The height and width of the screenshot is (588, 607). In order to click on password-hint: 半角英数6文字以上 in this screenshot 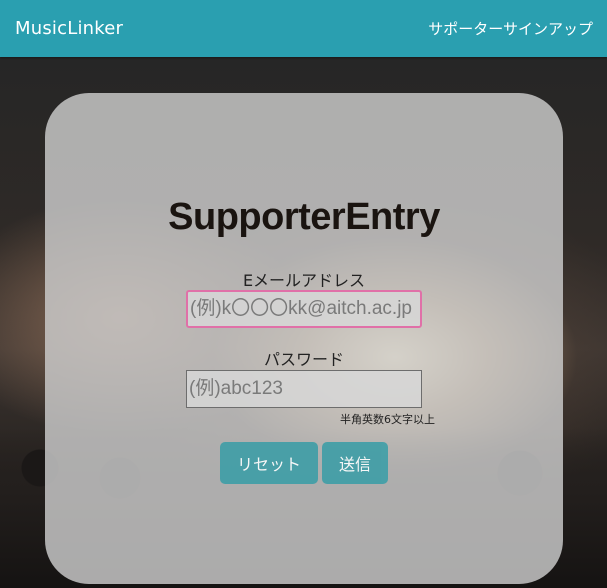, I will do `click(387, 419)`.